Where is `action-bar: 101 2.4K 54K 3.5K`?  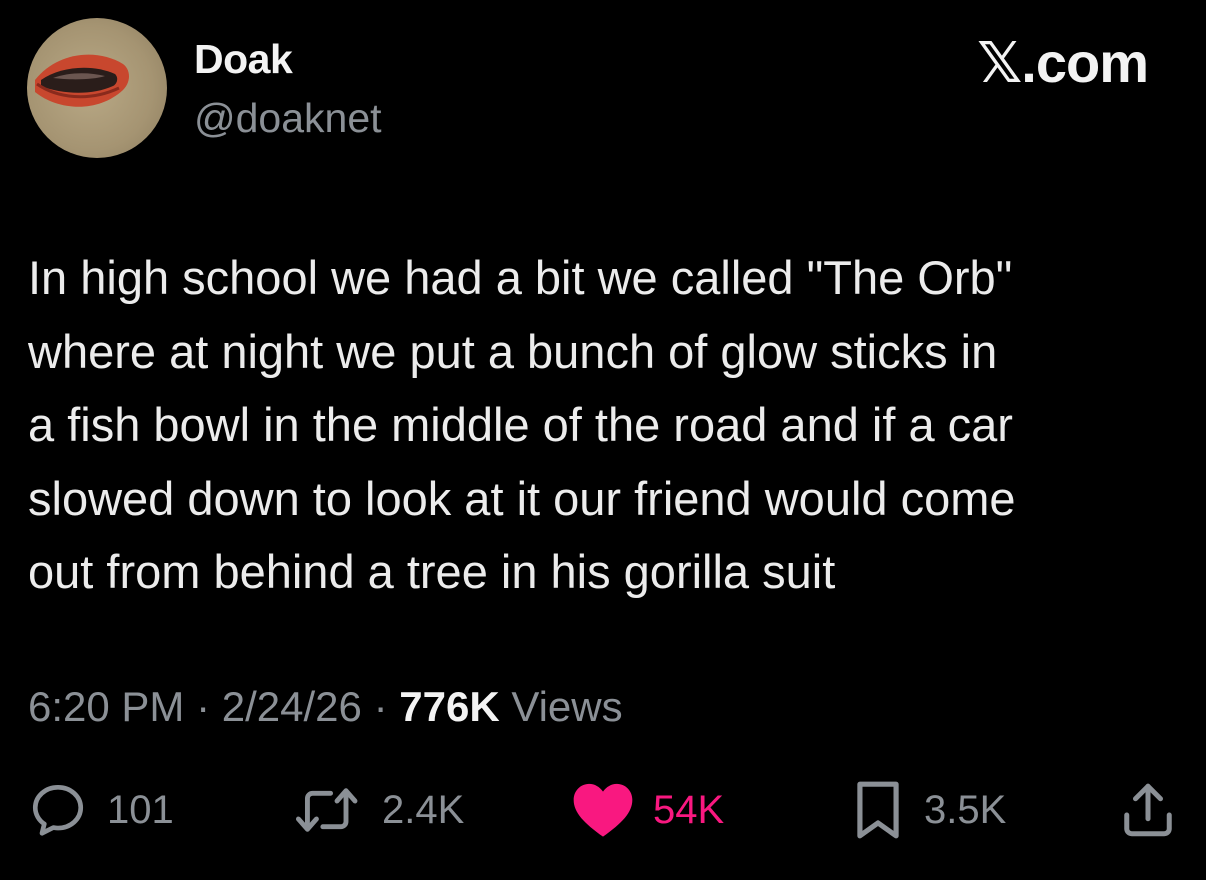 action-bar: 101 2.4K 54K 3.5K is located at coordinates (603, 810).